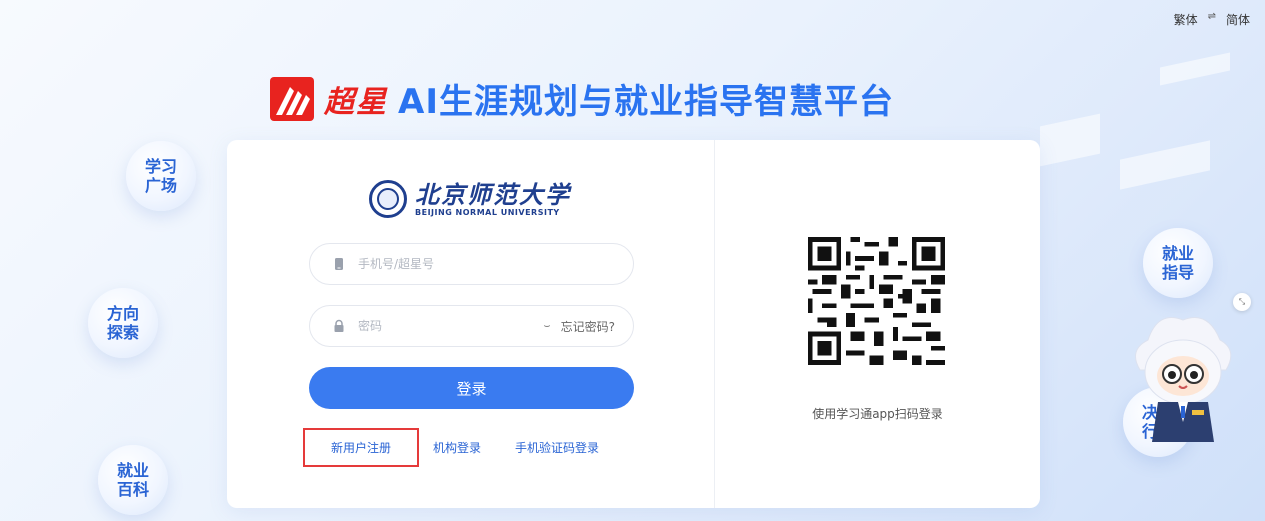 The image size is (1265, 521). Describe the element at coordinates (646, 102) in the screenshot. I see `page-title: AI生涯规划与就业指导智慧平台` at that location.